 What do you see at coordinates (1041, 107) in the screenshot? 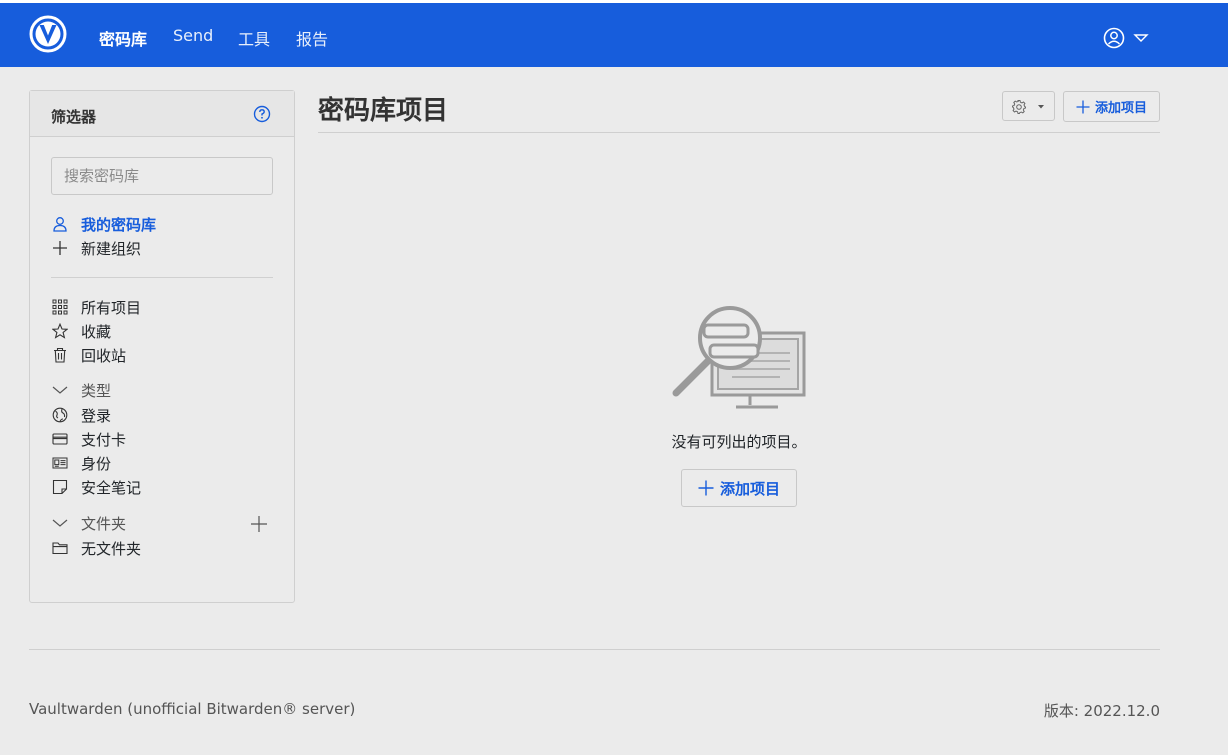
I see `caret-down-icon` at bounding box center [1041, 107].